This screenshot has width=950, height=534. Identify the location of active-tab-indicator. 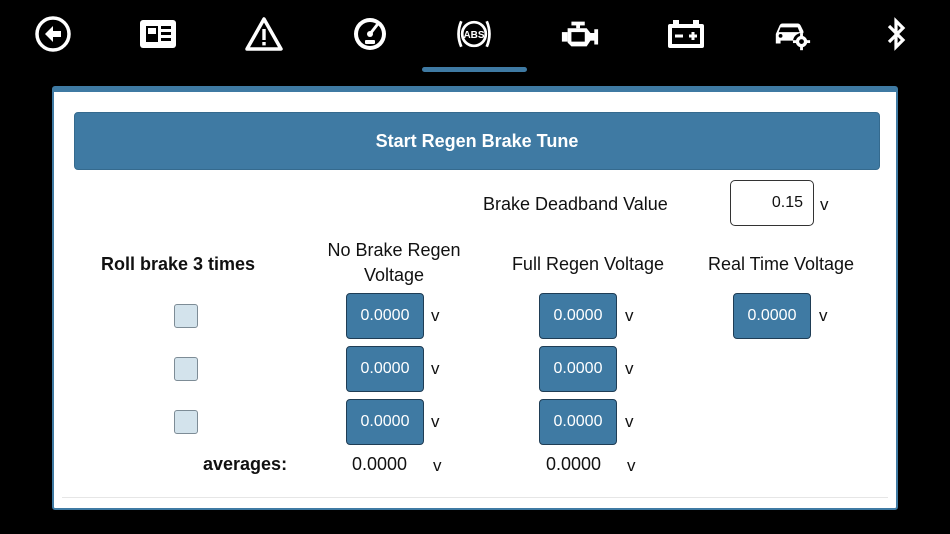
(474, 69).